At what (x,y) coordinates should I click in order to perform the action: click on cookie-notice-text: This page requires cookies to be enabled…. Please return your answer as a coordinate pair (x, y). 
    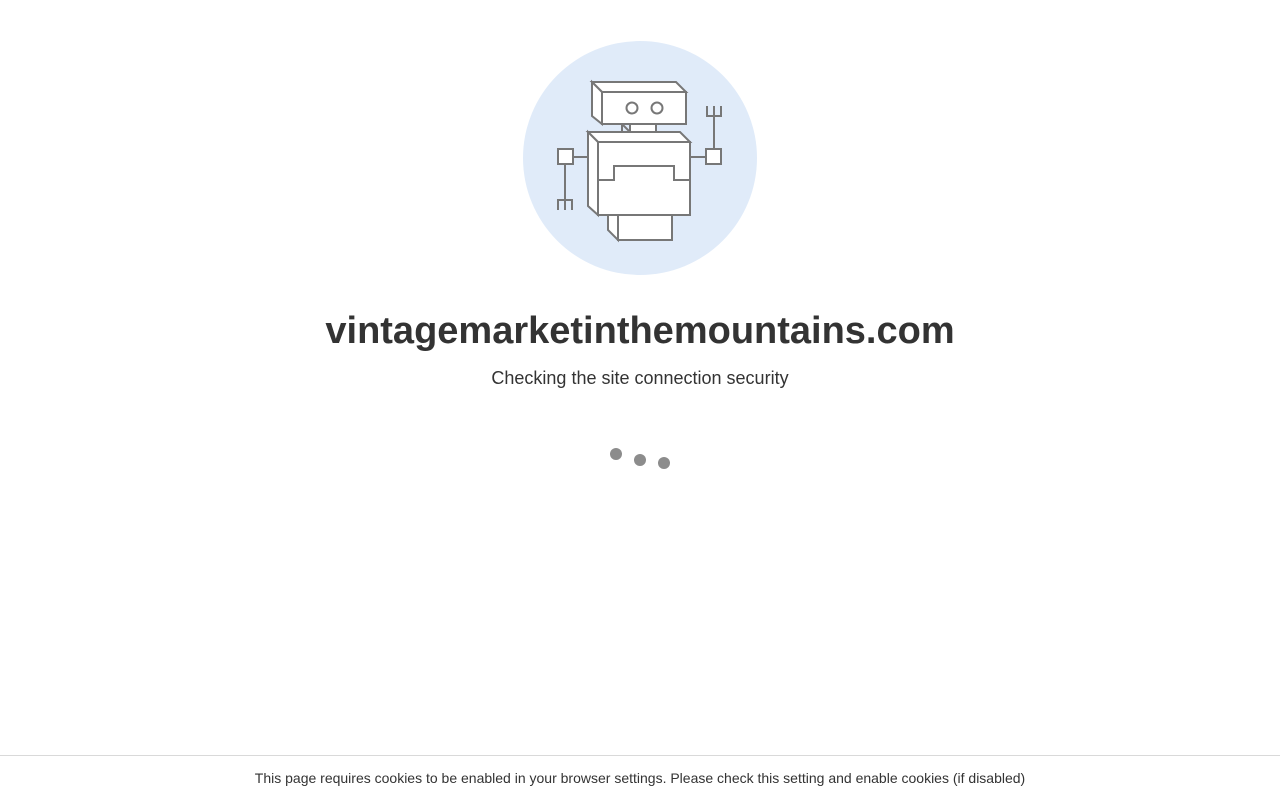
    Looking at the image, I should click on (640, 778).